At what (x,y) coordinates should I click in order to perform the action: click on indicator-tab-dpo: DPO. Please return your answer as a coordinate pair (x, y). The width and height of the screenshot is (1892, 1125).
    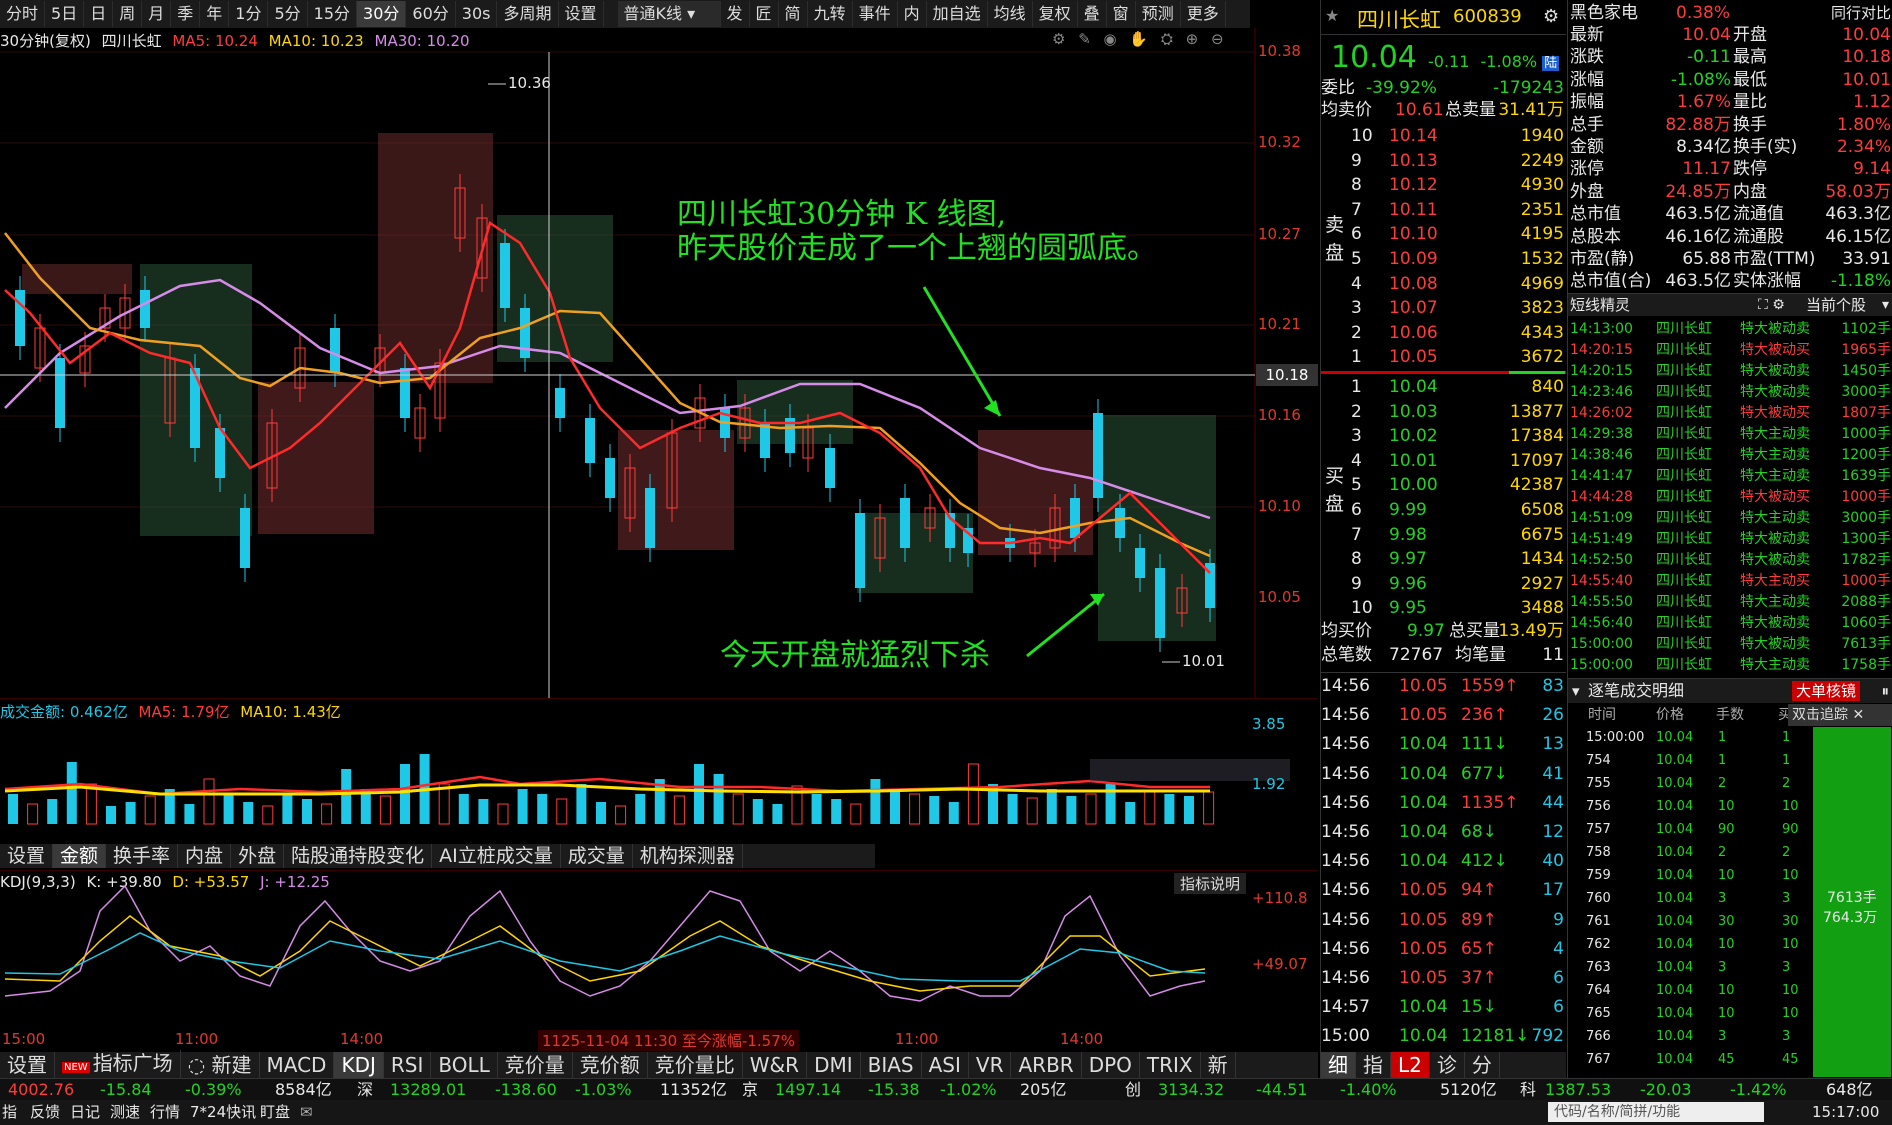
    Looking at the image, I should click on (1111, 1065).